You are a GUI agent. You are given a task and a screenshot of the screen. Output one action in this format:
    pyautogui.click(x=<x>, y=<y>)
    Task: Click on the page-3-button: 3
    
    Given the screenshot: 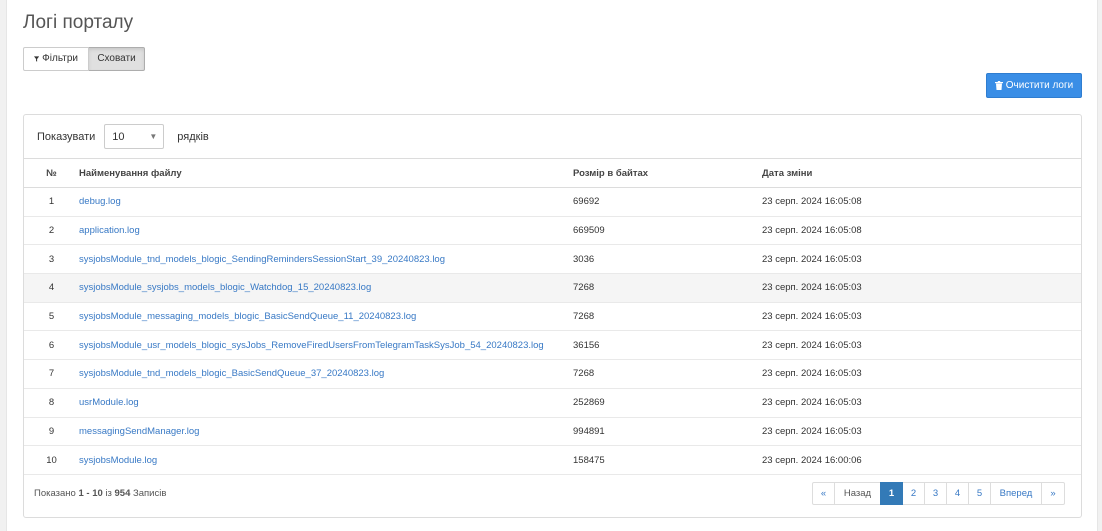 What is the action you would take?
    pyautogui.click(x=935, y=493)
    